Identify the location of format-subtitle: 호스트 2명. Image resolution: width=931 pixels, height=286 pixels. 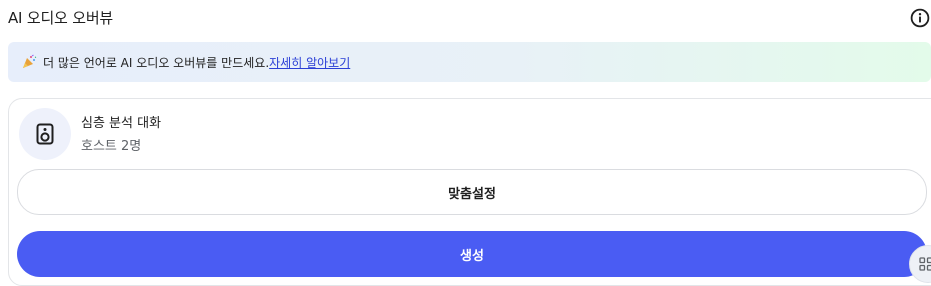
(121, 144).